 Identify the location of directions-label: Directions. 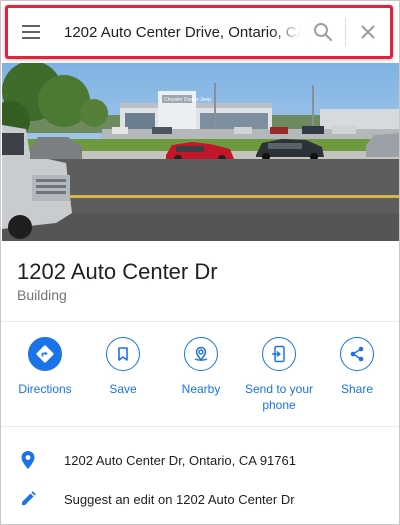
(45, 389).